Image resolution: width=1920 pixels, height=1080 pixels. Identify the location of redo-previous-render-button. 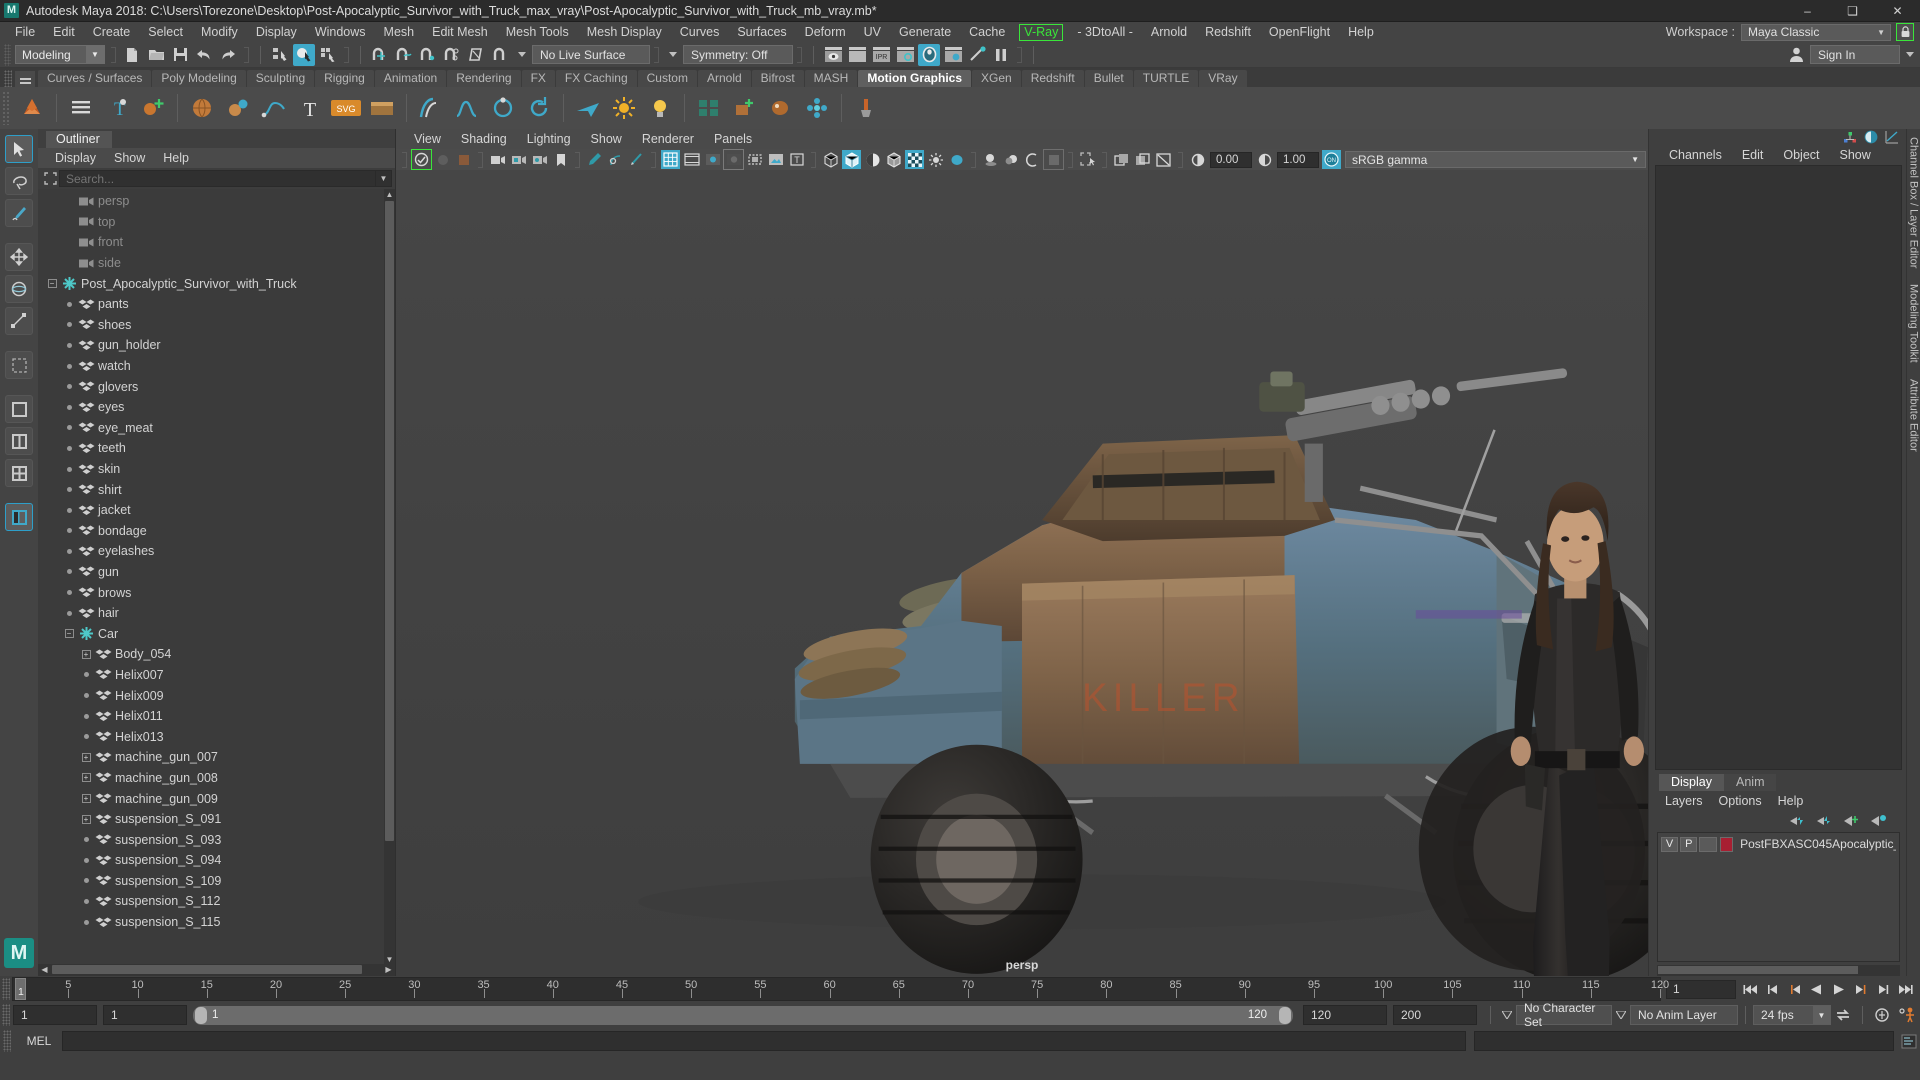
(857, 55).